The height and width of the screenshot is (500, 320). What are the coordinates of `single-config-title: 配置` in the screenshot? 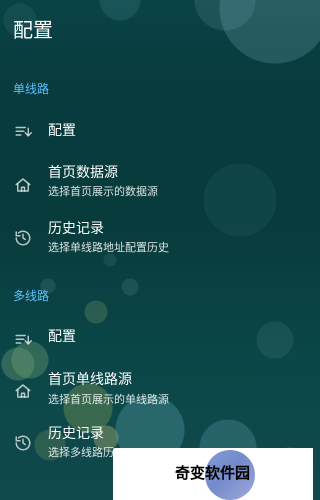 It's located at (62, 131).